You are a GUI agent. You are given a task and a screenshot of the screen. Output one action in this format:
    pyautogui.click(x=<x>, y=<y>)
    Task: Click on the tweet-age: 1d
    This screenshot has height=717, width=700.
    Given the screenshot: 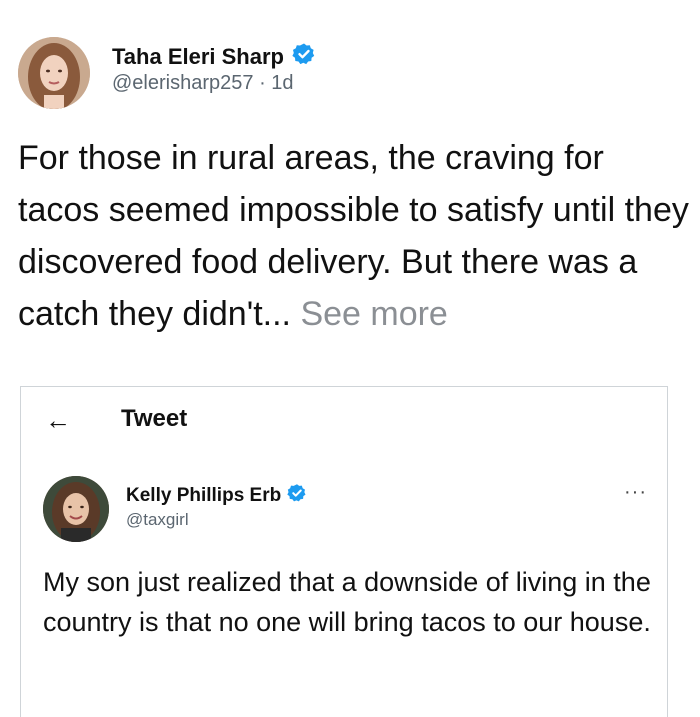 What is the action you would take?
    pyautogui.click(x=282, y=83)
    